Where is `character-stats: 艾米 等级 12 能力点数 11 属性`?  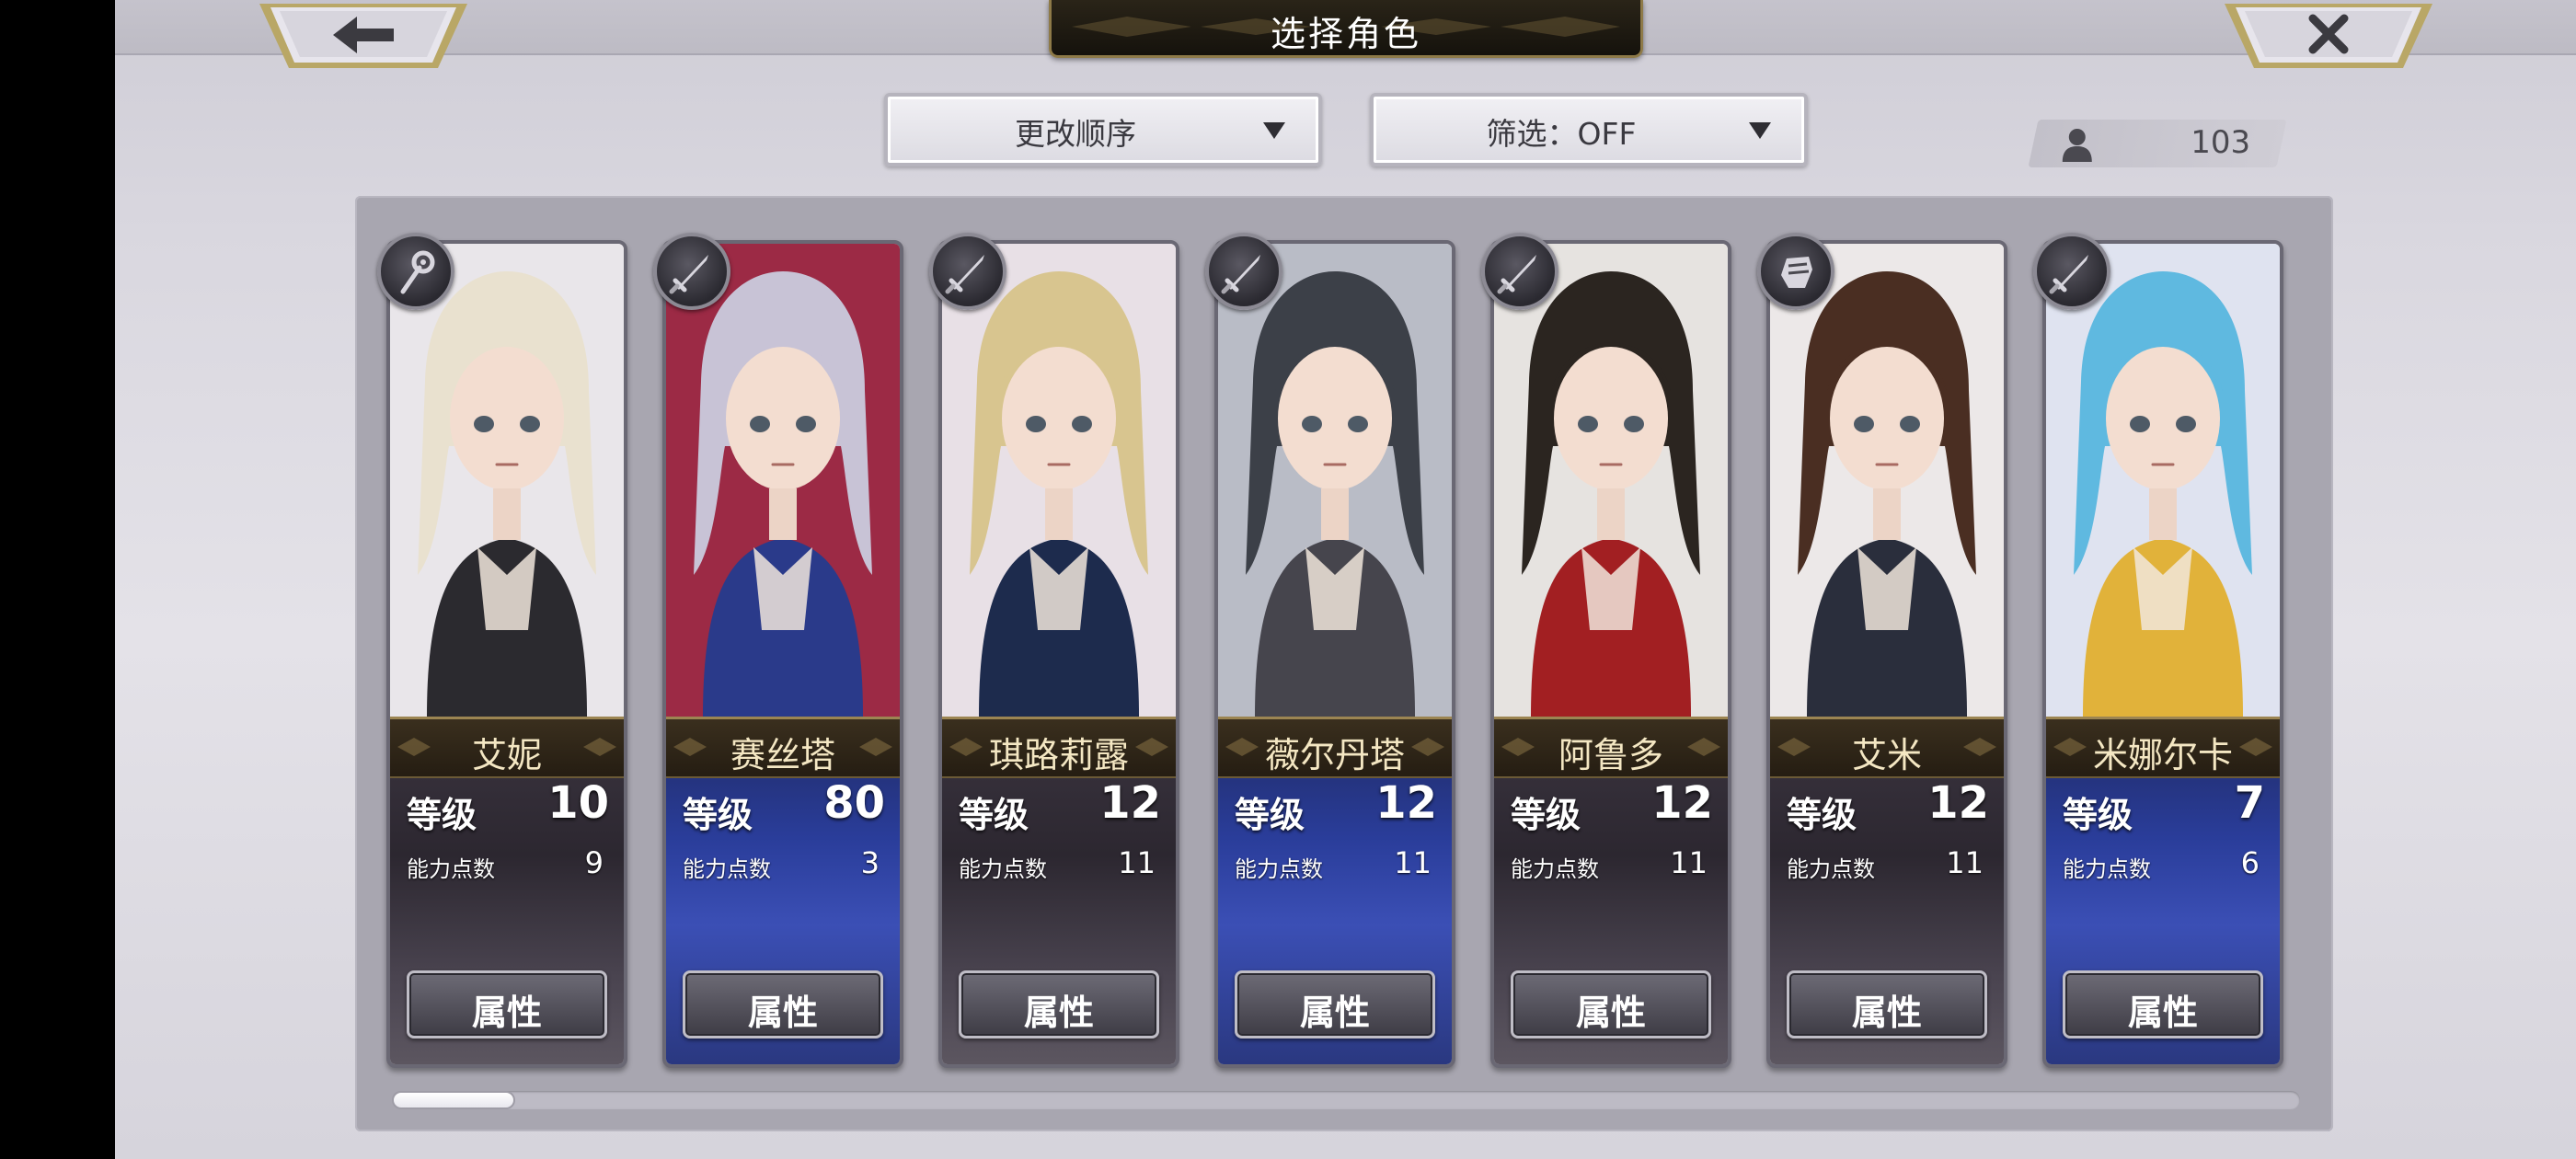 character-stats: 艾米 等级 12 能力点数 11 属性 is located at coordinates (1887, 890).